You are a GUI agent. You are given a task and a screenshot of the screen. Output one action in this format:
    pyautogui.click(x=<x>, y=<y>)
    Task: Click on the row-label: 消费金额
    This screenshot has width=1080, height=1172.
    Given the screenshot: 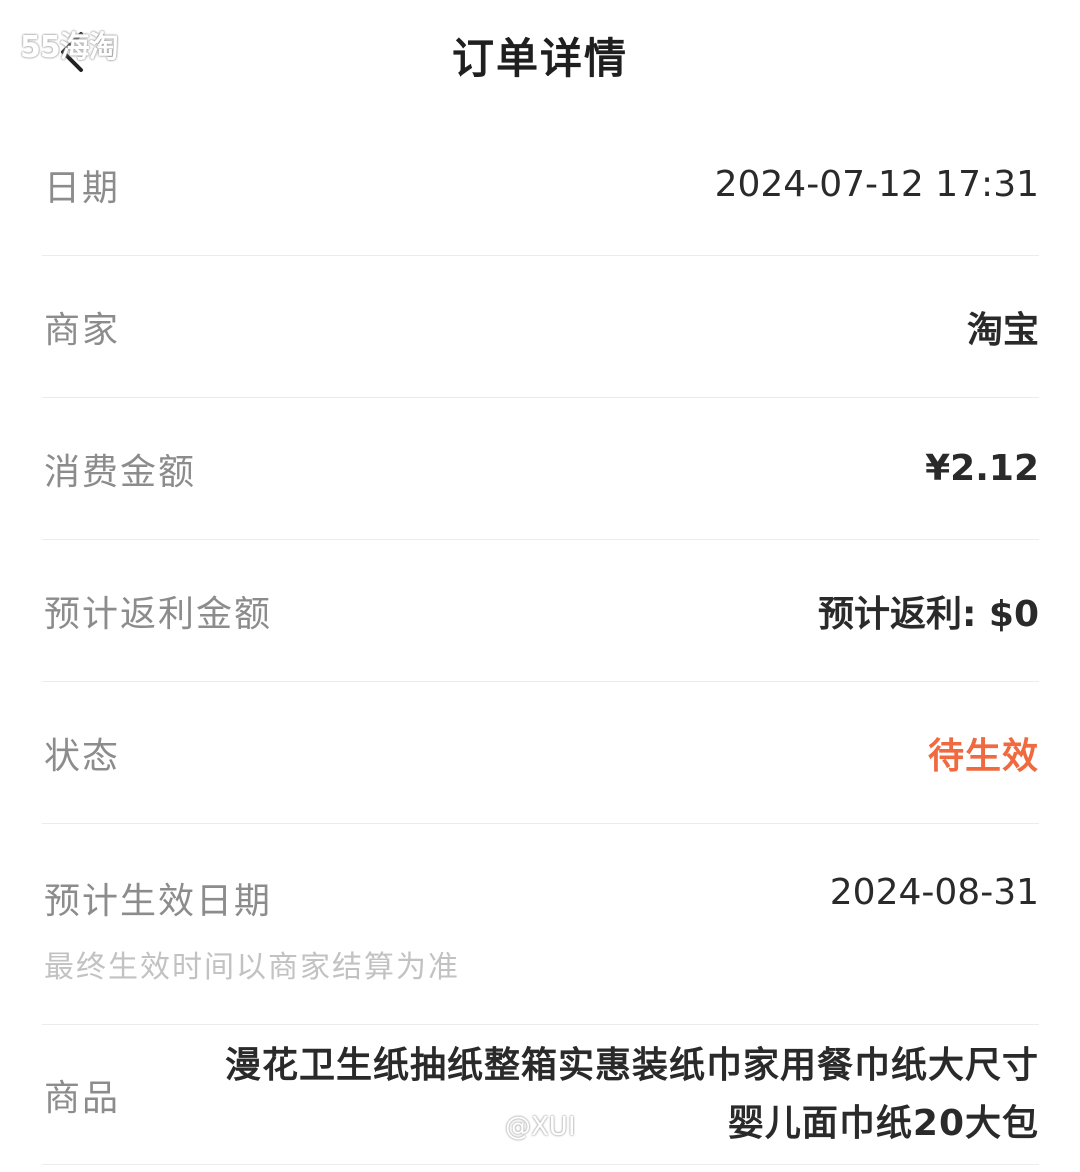 What is the action you would take?
    pyautogui.click(x=120, y=472)
    